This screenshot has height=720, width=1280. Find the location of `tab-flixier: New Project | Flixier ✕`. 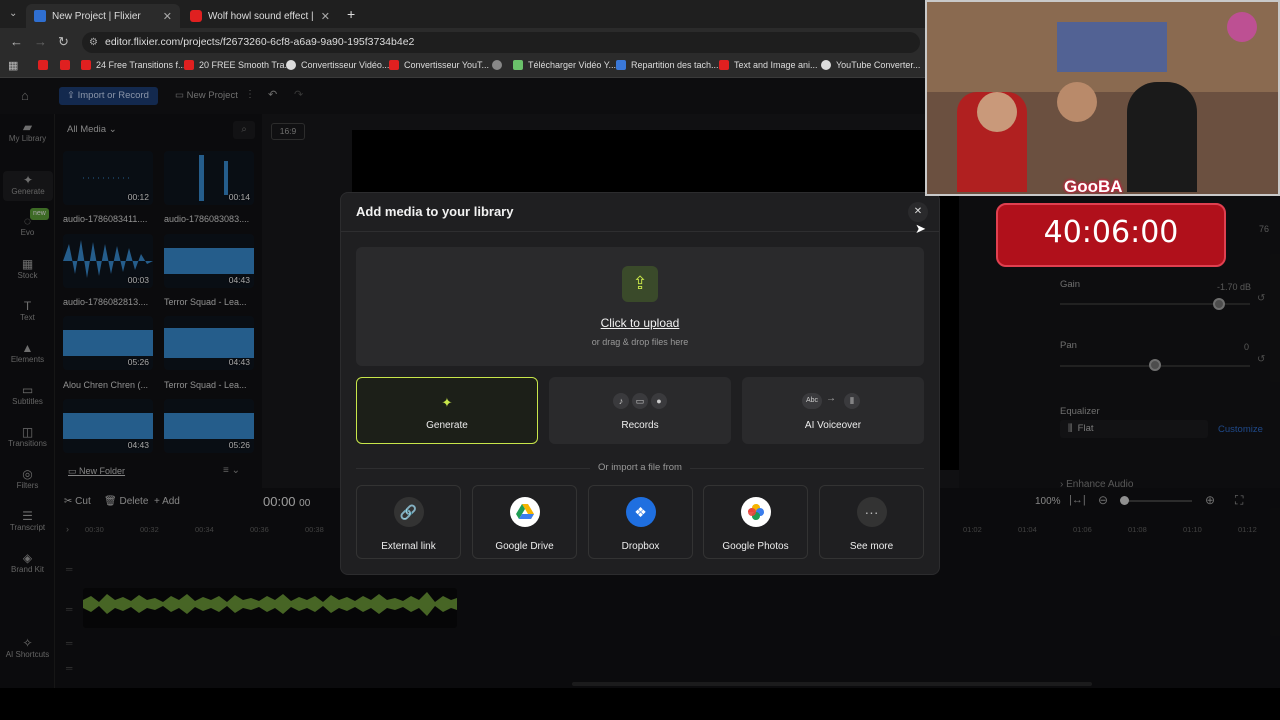

tab-flixier: New Project | Flixier ✕ is located at coordinates (103, 16).